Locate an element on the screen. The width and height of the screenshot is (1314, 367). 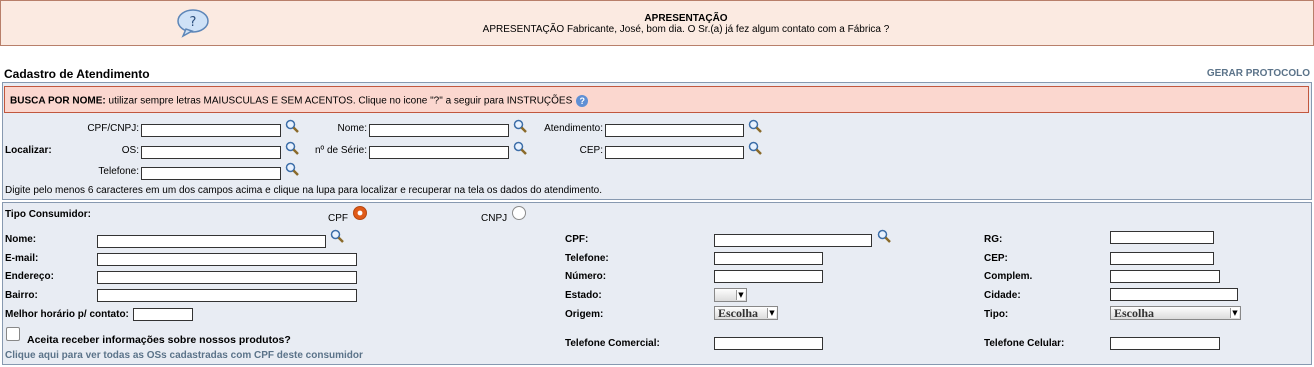
origem-chevron-down-icon: ▼ is located at coordinates (771, 313).